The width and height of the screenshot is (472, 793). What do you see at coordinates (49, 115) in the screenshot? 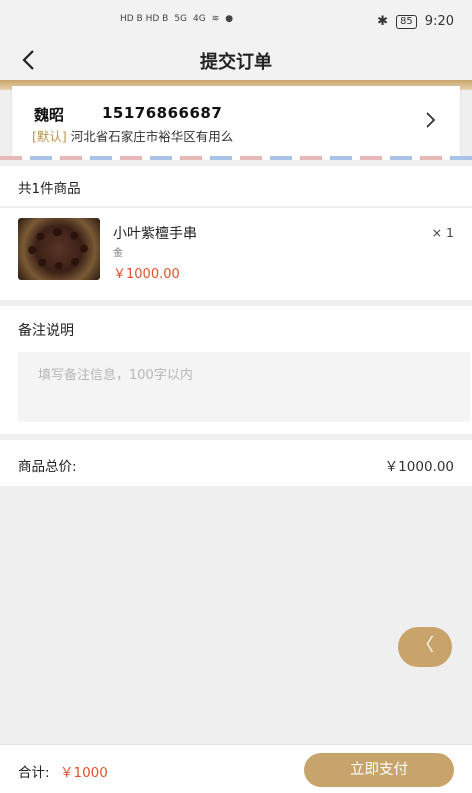
I see `recipient-name: 魏昭` at bounding box center [49, 115].